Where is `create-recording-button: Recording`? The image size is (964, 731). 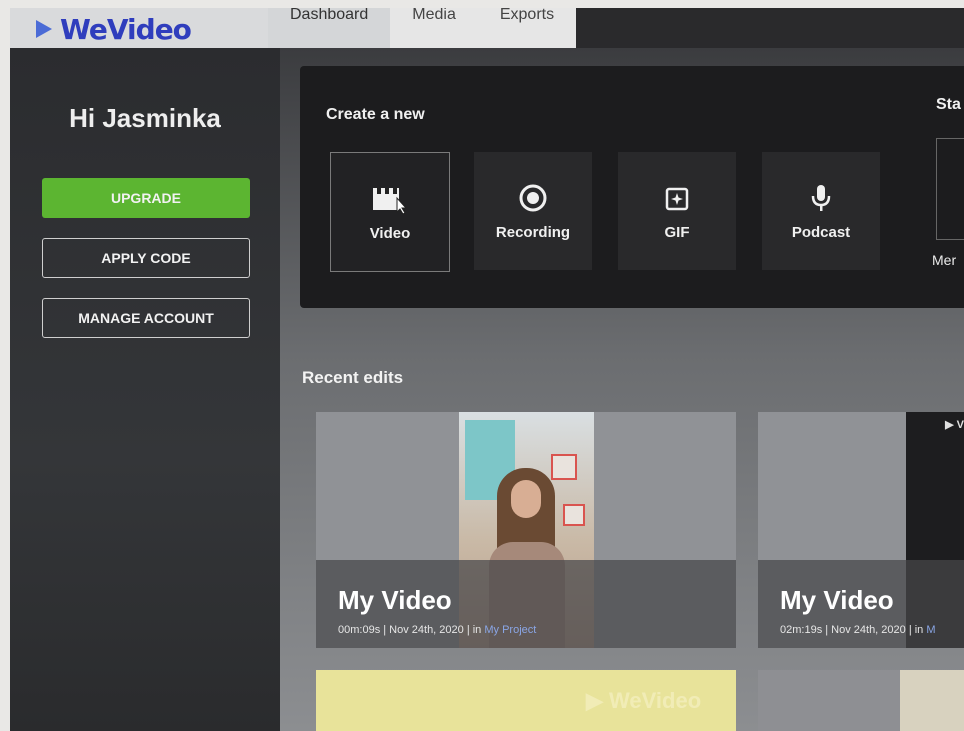
create-recording-button: Recording is located at coordinates (533, 211).